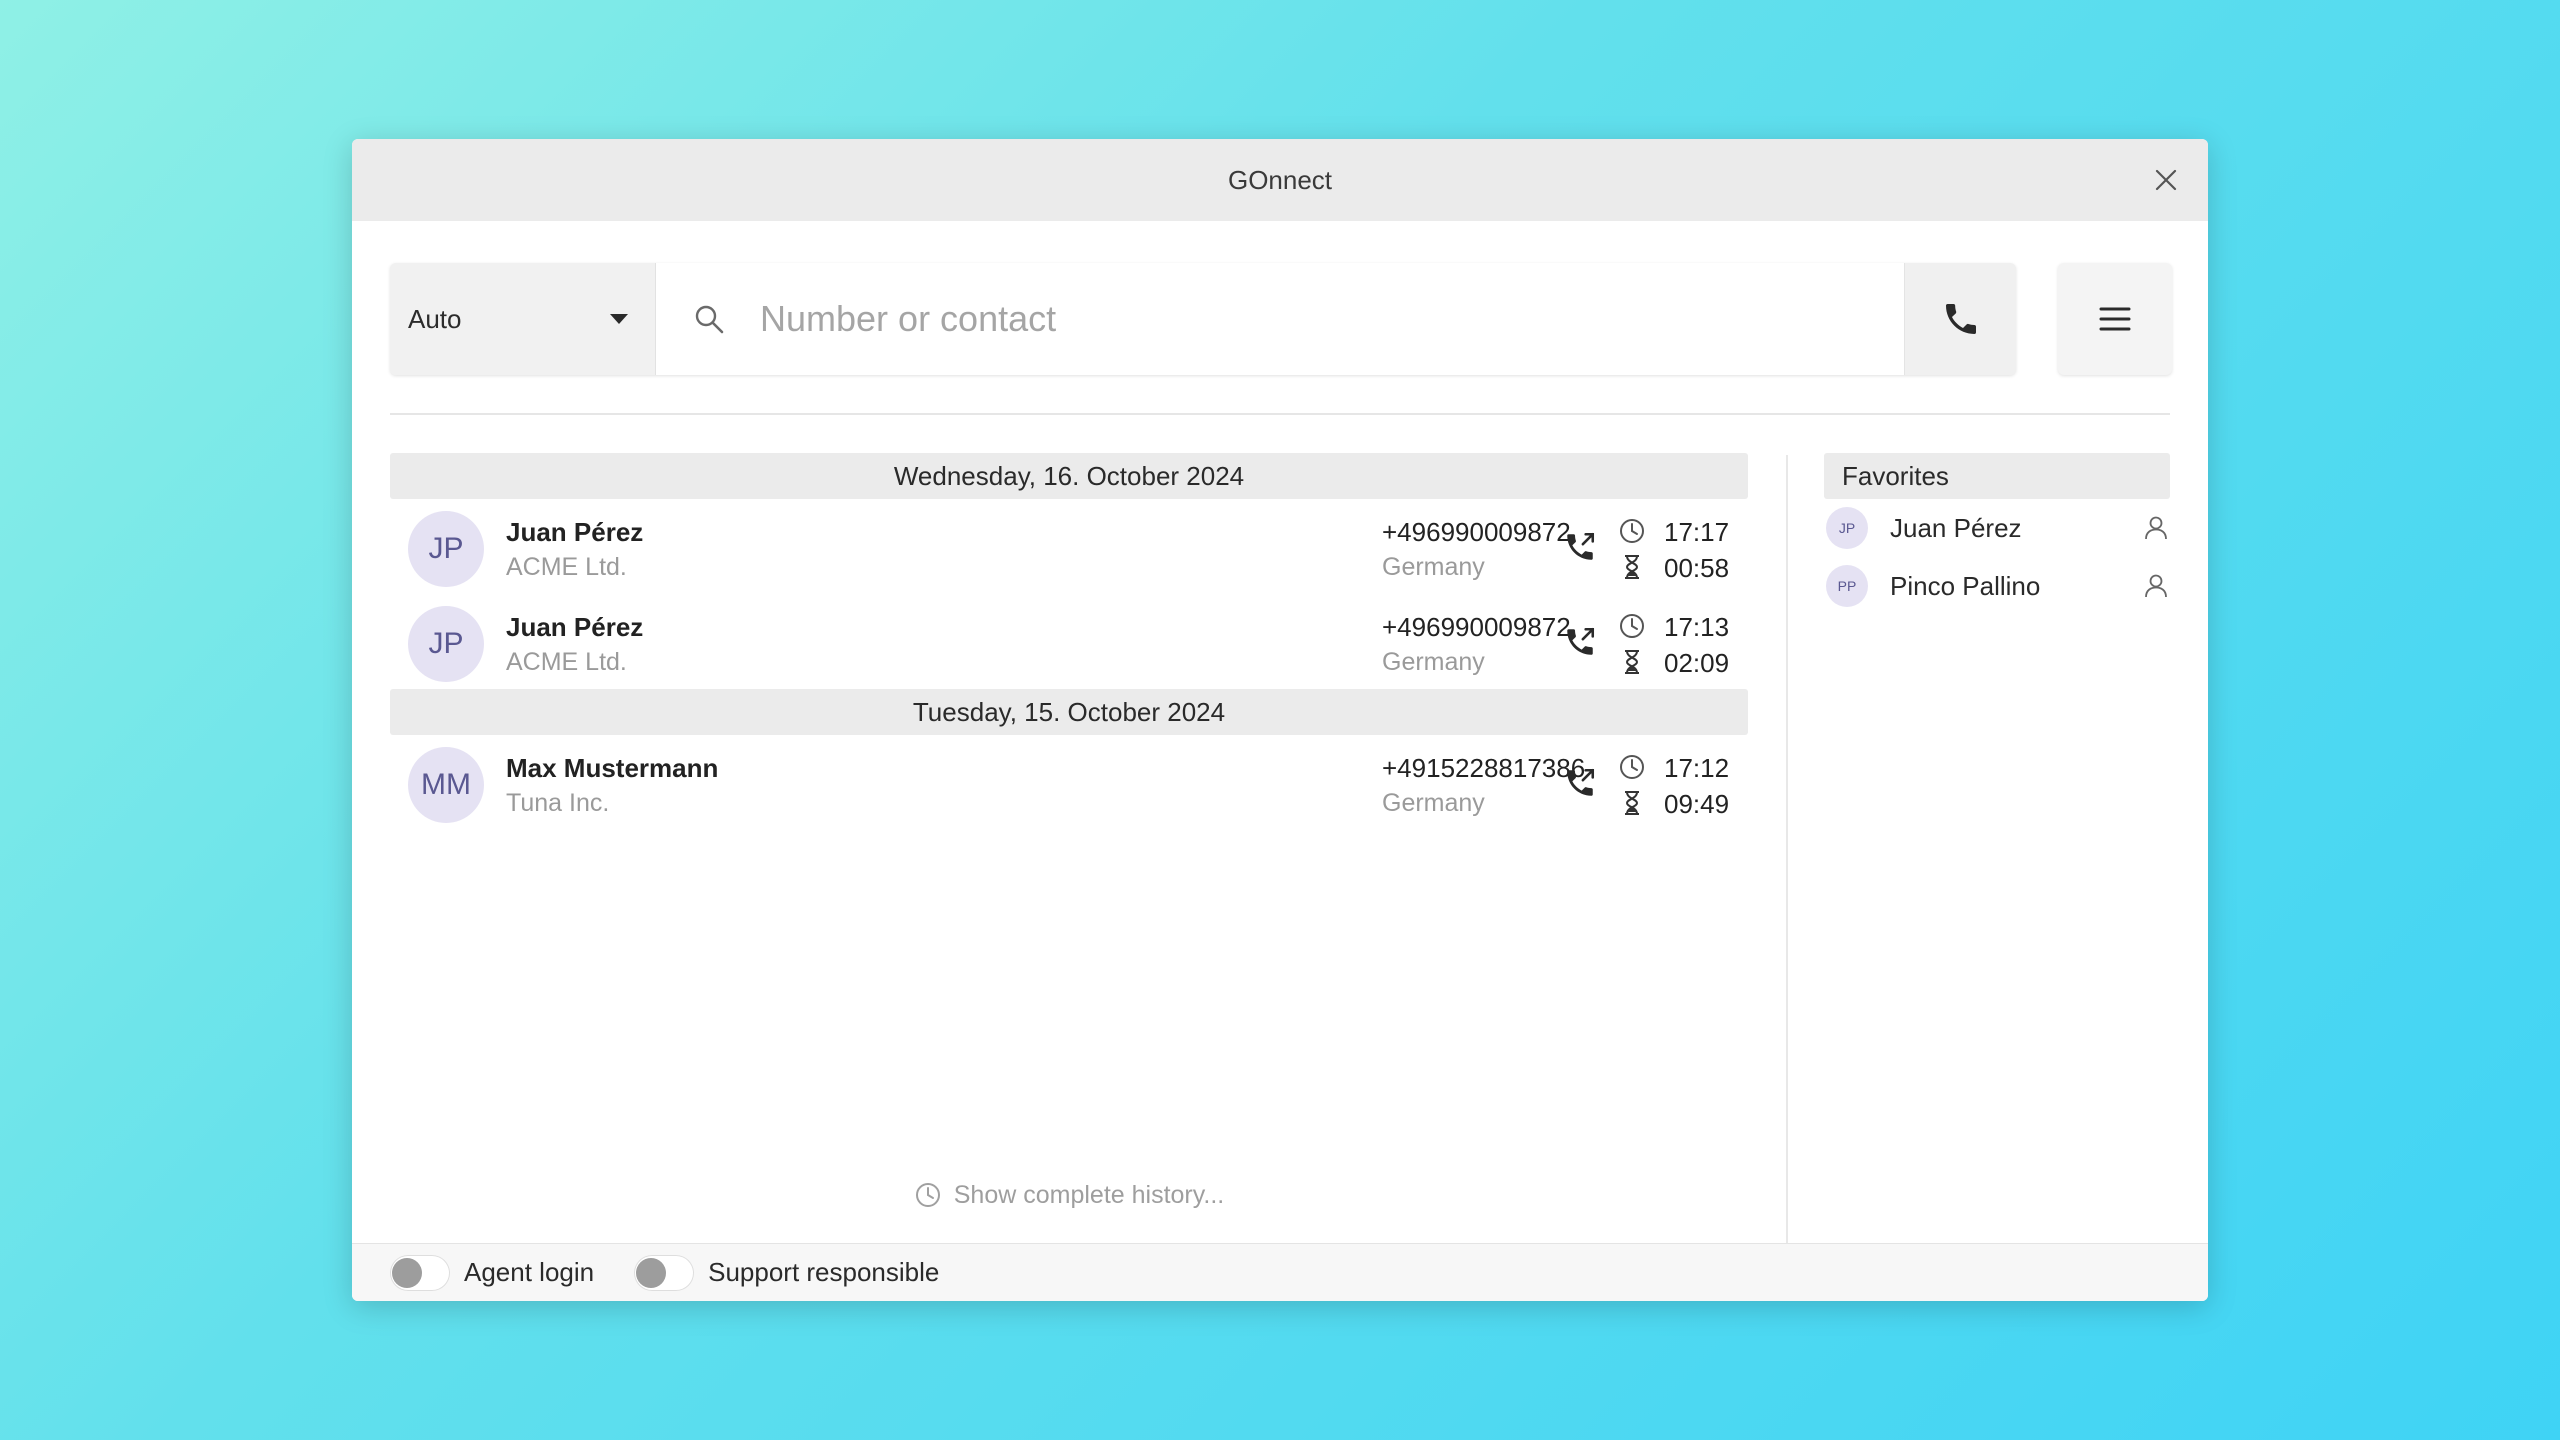 Image resolution: width=2560 pixels, height=1440 pixels. I want to click on favorite-item: PP Pinco Pallino, so click(1997, 586).